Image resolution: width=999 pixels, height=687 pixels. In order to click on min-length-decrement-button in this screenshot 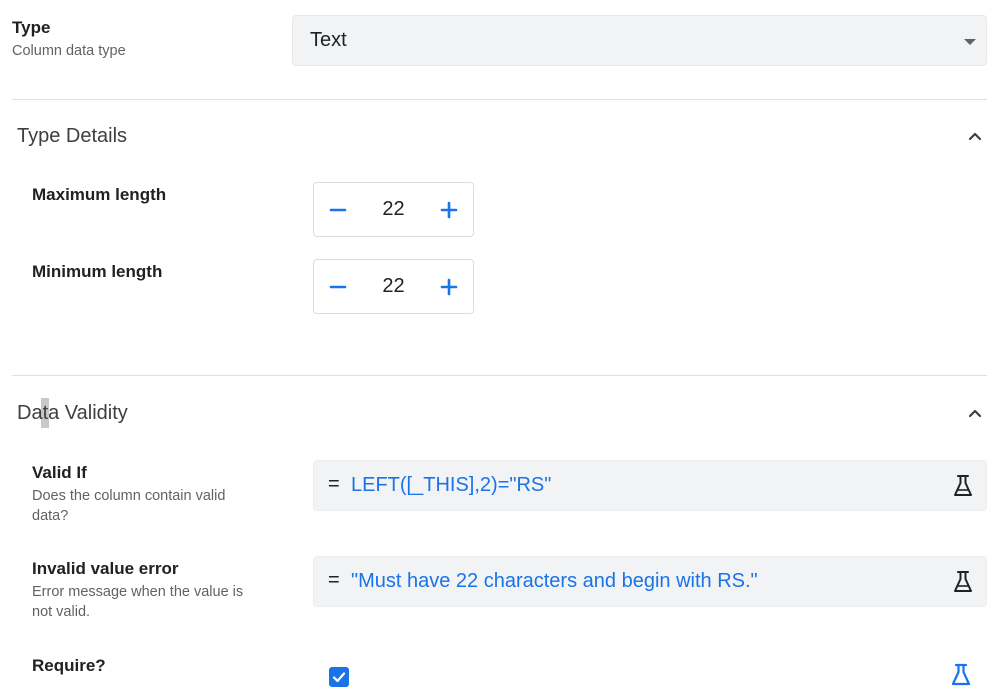, I will do `click(338, 286)`.